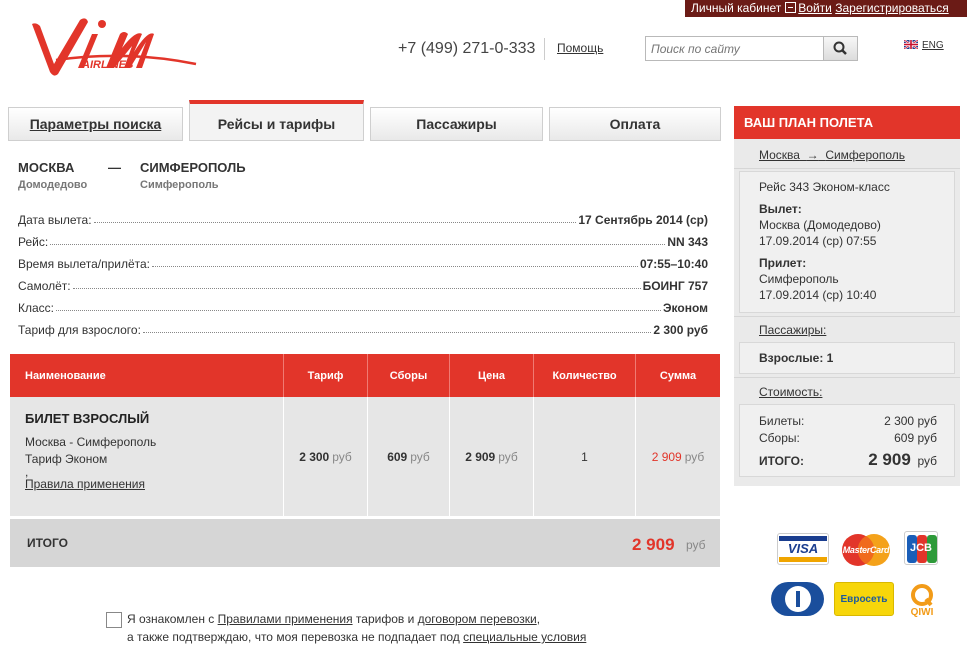  I want to click on departure-label: Вылет:, so click(780, 209).